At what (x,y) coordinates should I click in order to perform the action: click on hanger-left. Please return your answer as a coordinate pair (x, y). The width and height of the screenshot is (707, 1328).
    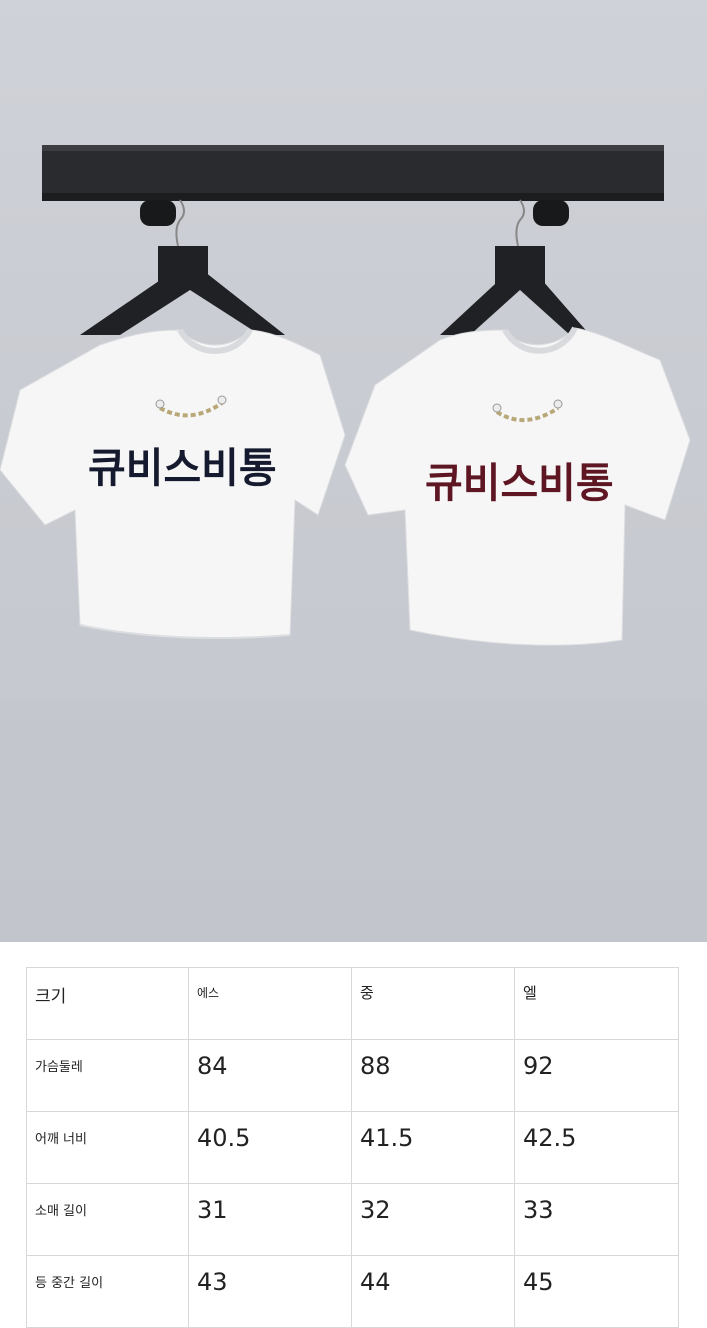
    Looking at the image, I should click on (182, 267).